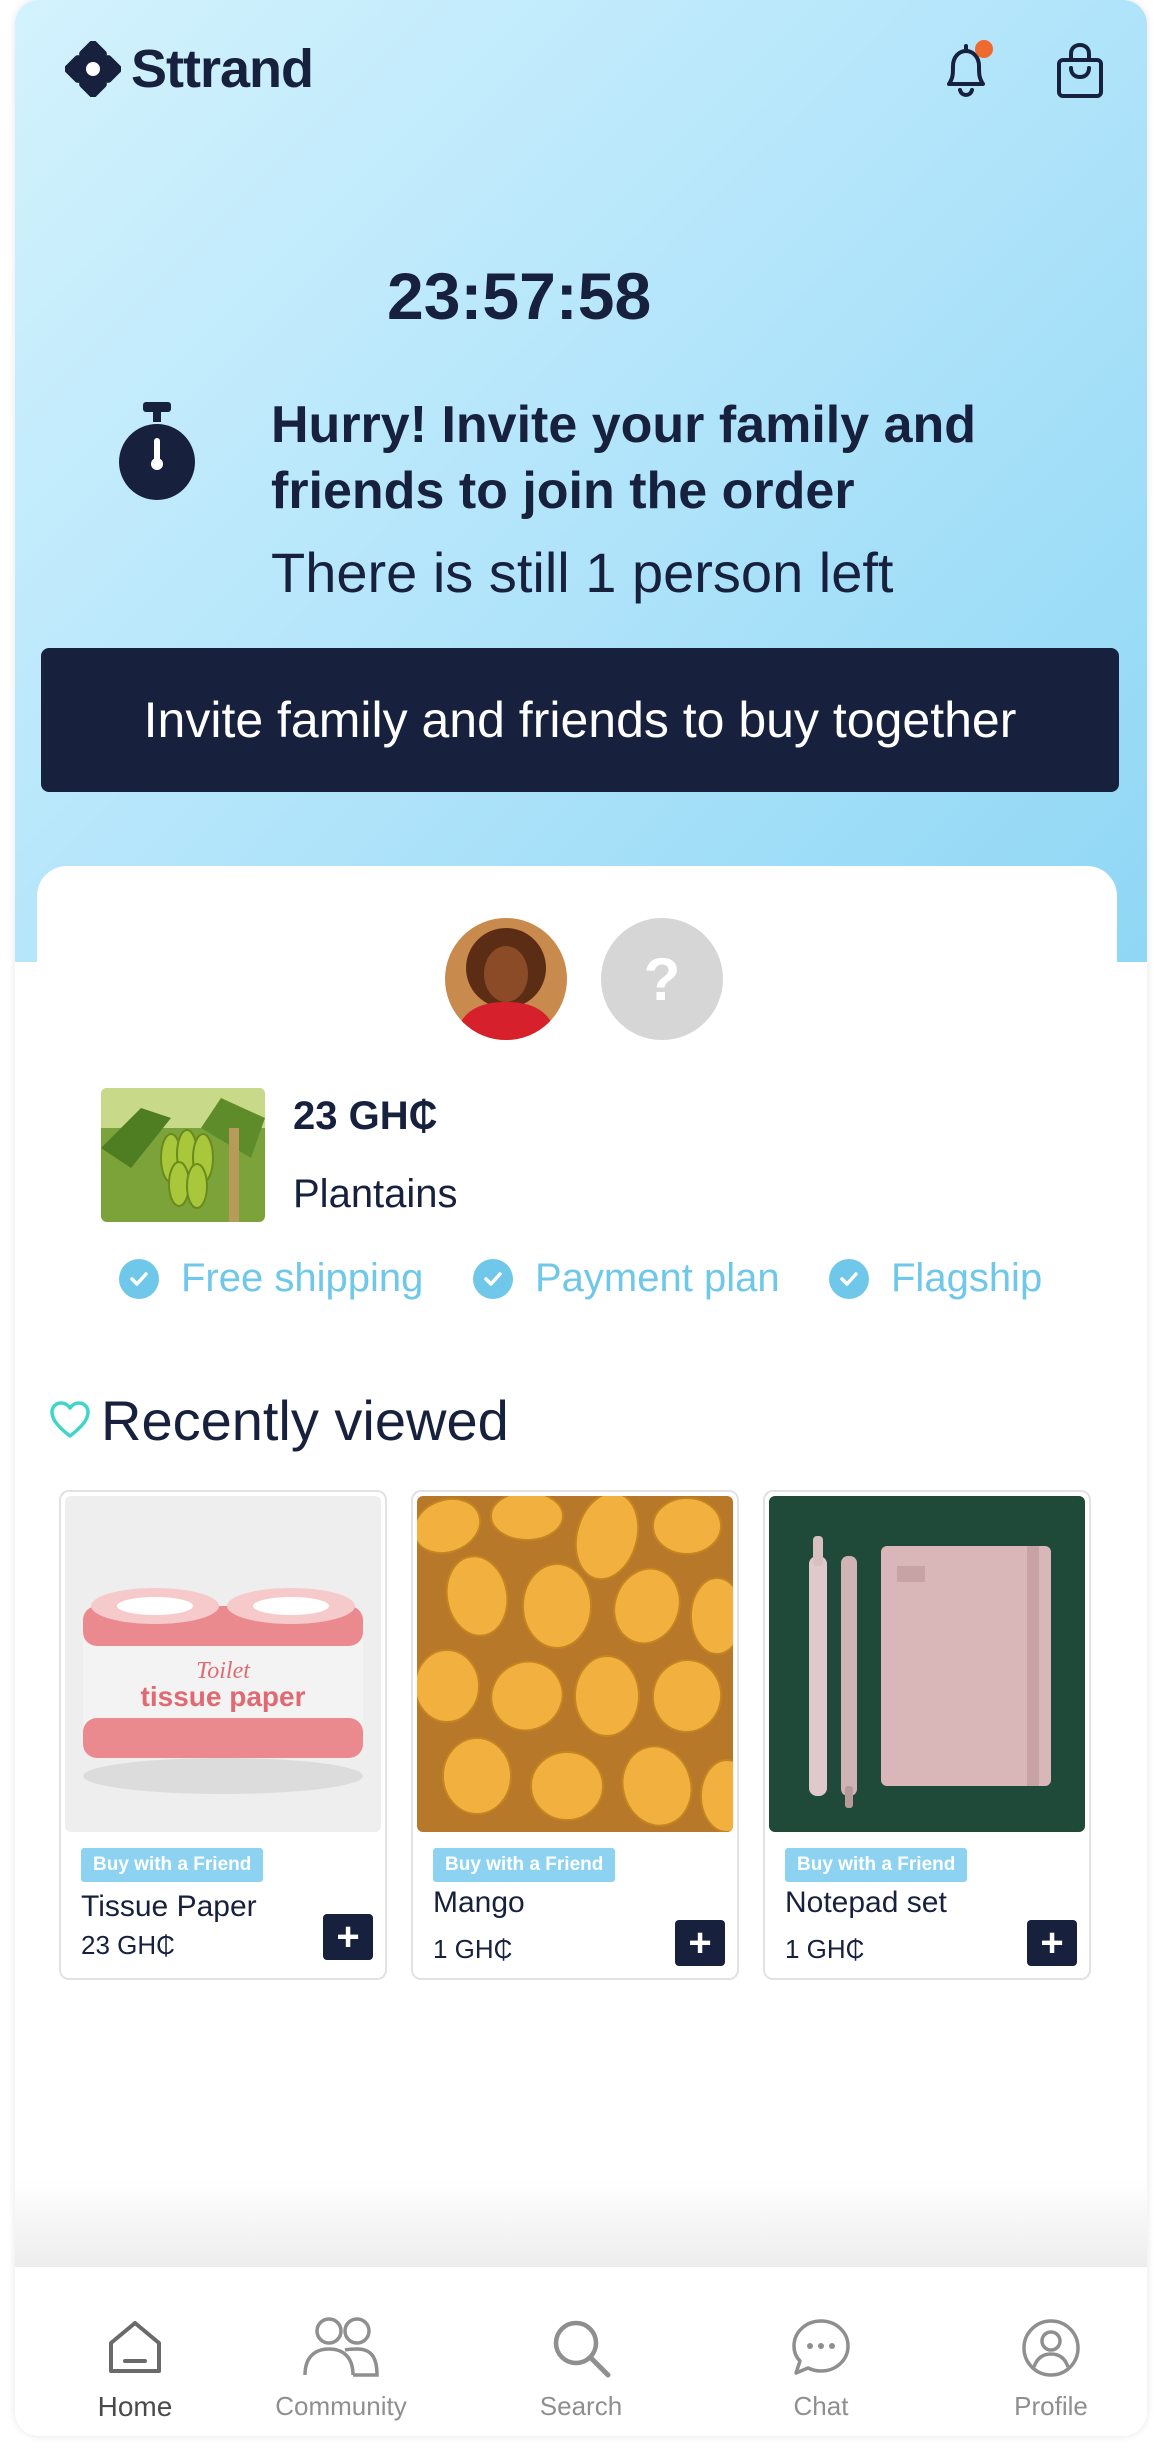  What do you see at coordinates (135, 2347) in the screenshot?
I see `home-icon` at bounding box center [135, 2347].